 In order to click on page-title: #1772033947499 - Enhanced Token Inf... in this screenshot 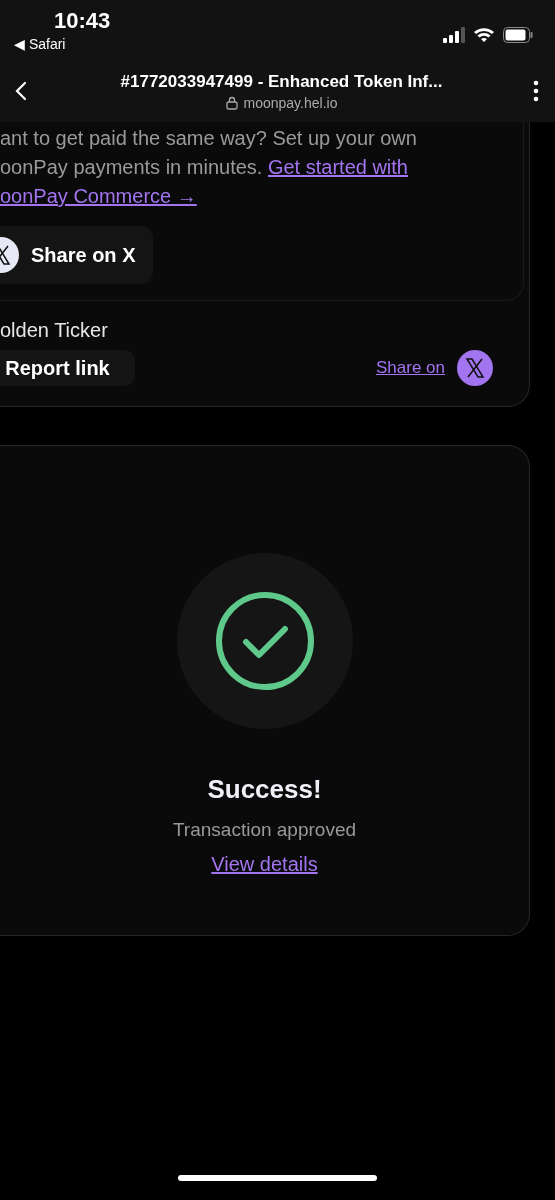, I will do `click(281, 81)`.